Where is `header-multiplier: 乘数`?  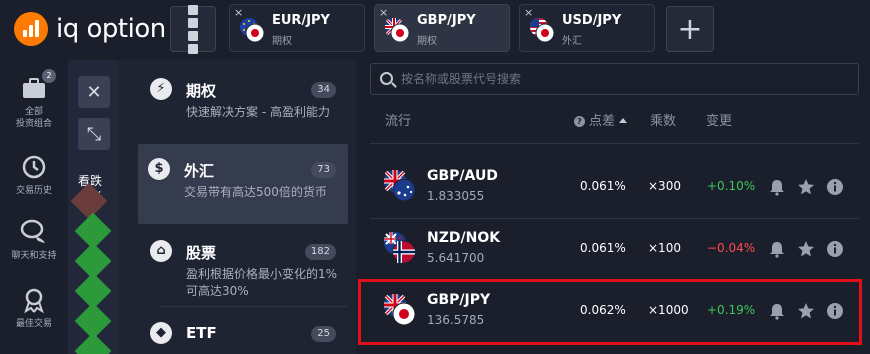 header-multiplier: 乘数 is located at coordinates (663, 119).